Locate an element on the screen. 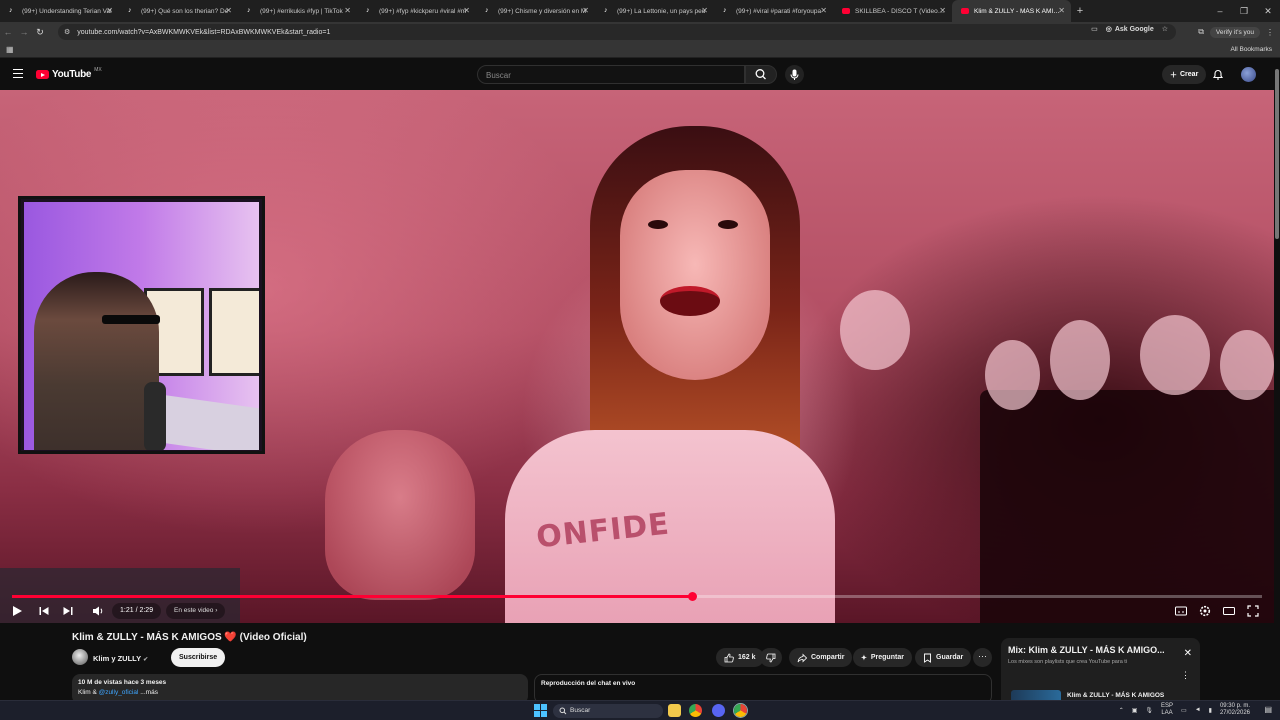 This screenshot has height=720, width=1280. view-stats: 10 M de vistas hace 3 meses is located at coordinates (122, 682).